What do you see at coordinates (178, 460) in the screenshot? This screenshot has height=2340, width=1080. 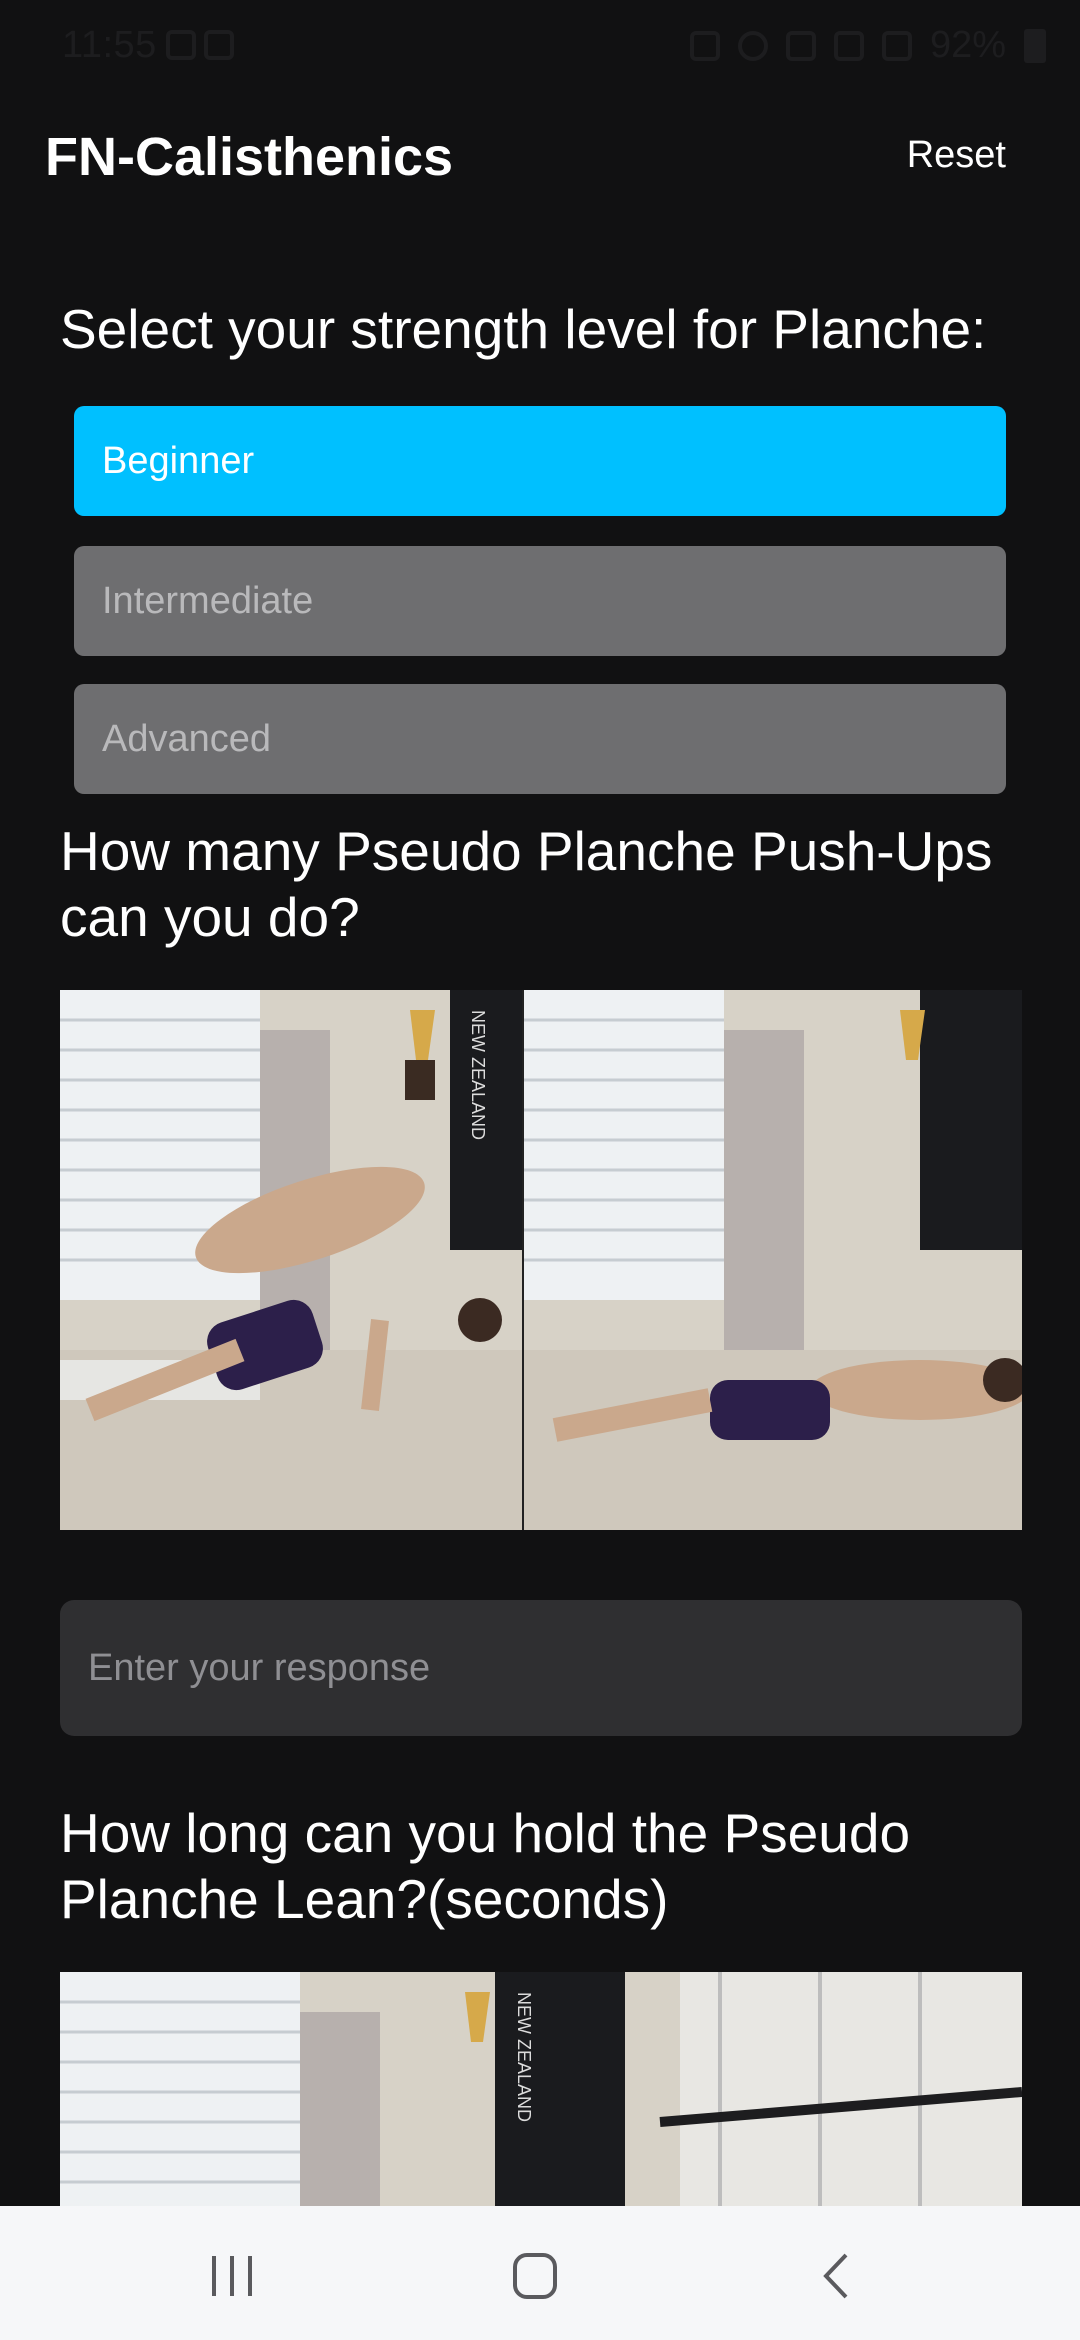 I see `option-beginner-label: Beginner` at bounding box center [178, 460].